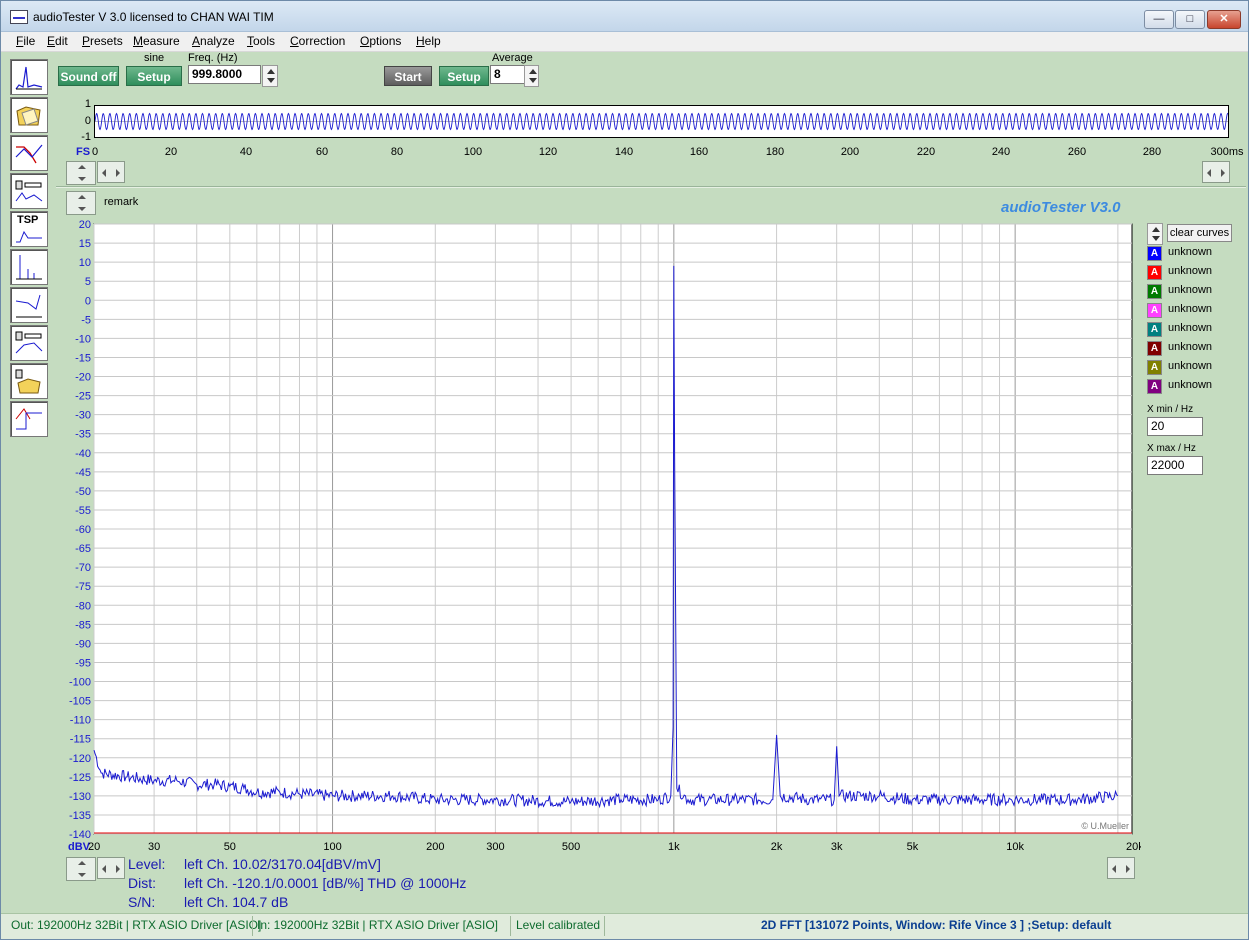 This screenshot has height=940, width=1249. Describe the element at coordinates (1001, 152) in the screenshot. I see `scope-xtick: 240` at that location.